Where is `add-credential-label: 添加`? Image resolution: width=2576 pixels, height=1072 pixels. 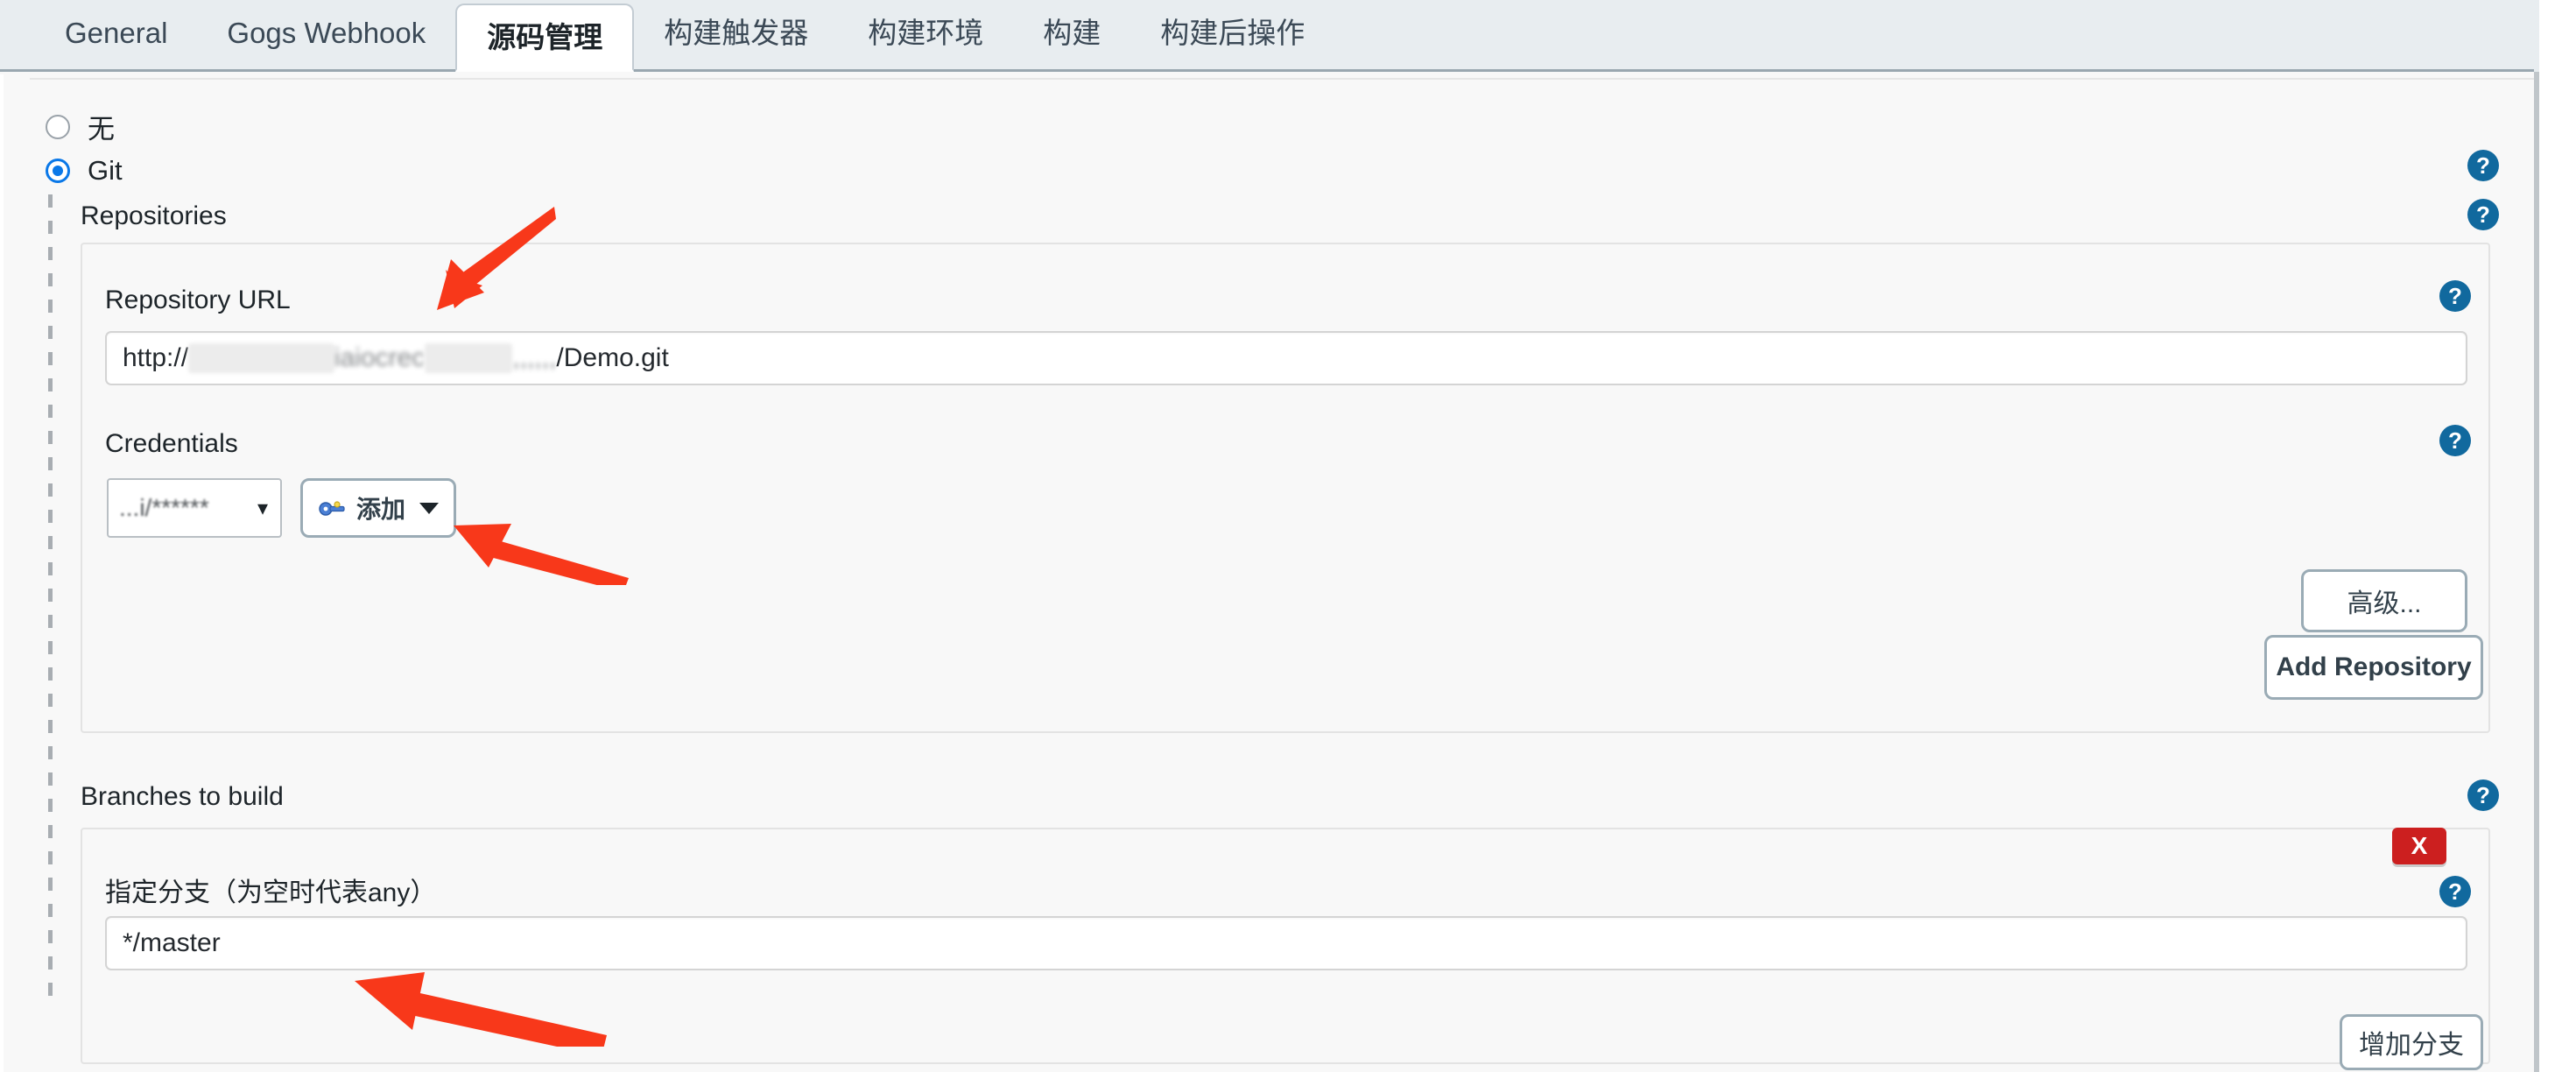
add-credential-label: 添加 is located at coordinates (380, 510).